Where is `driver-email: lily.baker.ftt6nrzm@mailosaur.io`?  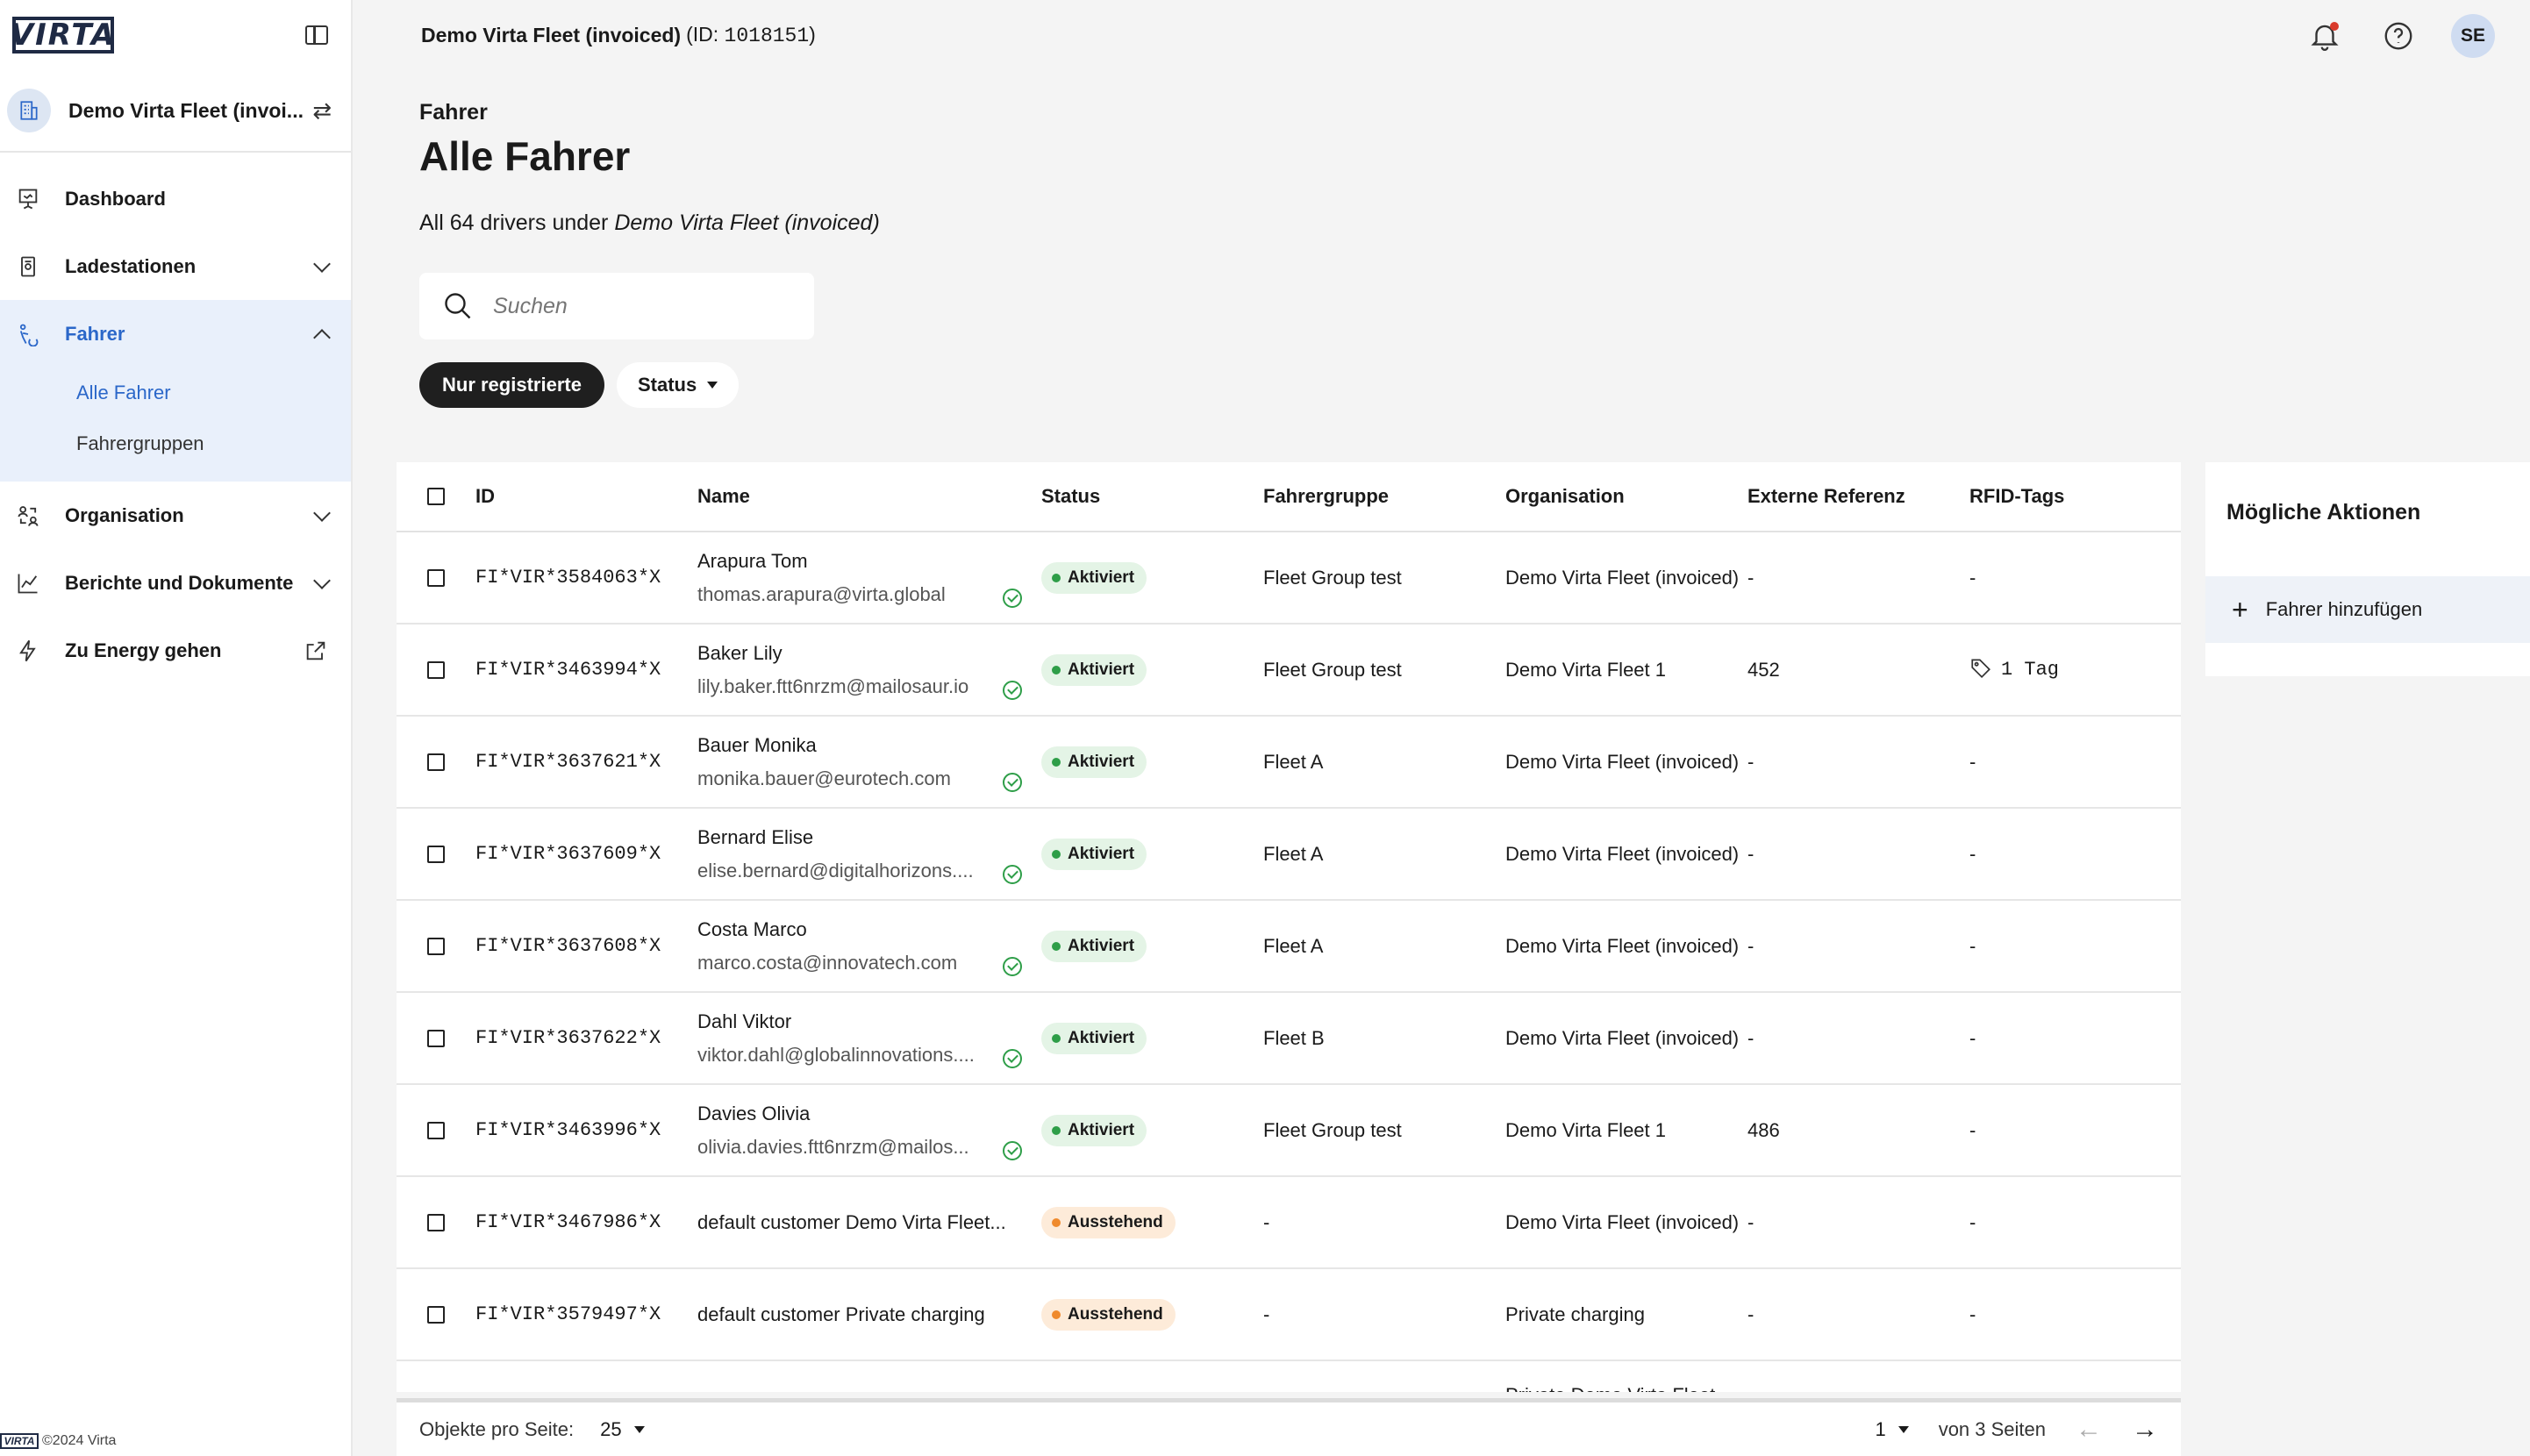 driver-email: lily.baker.ftt6nrzm@mailosaur.io is located at coordinates (833, 685).